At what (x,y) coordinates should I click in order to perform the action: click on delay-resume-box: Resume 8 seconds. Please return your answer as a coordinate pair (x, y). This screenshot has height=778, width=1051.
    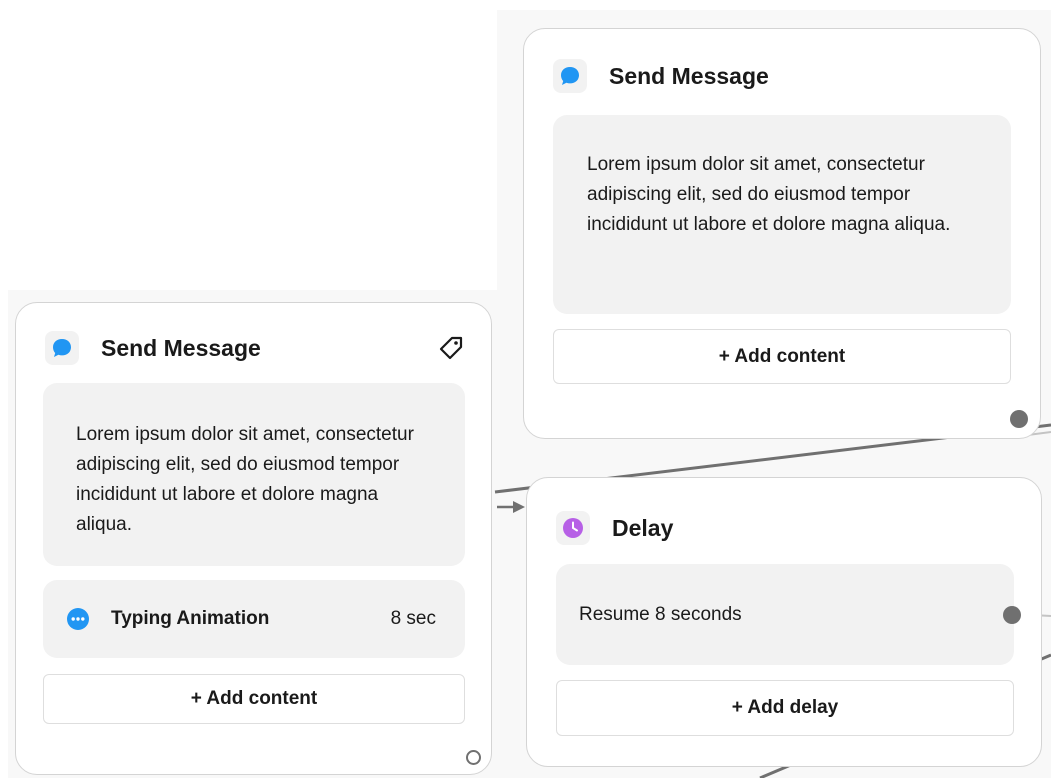
    Looking at the image, I should click on (785, 614).